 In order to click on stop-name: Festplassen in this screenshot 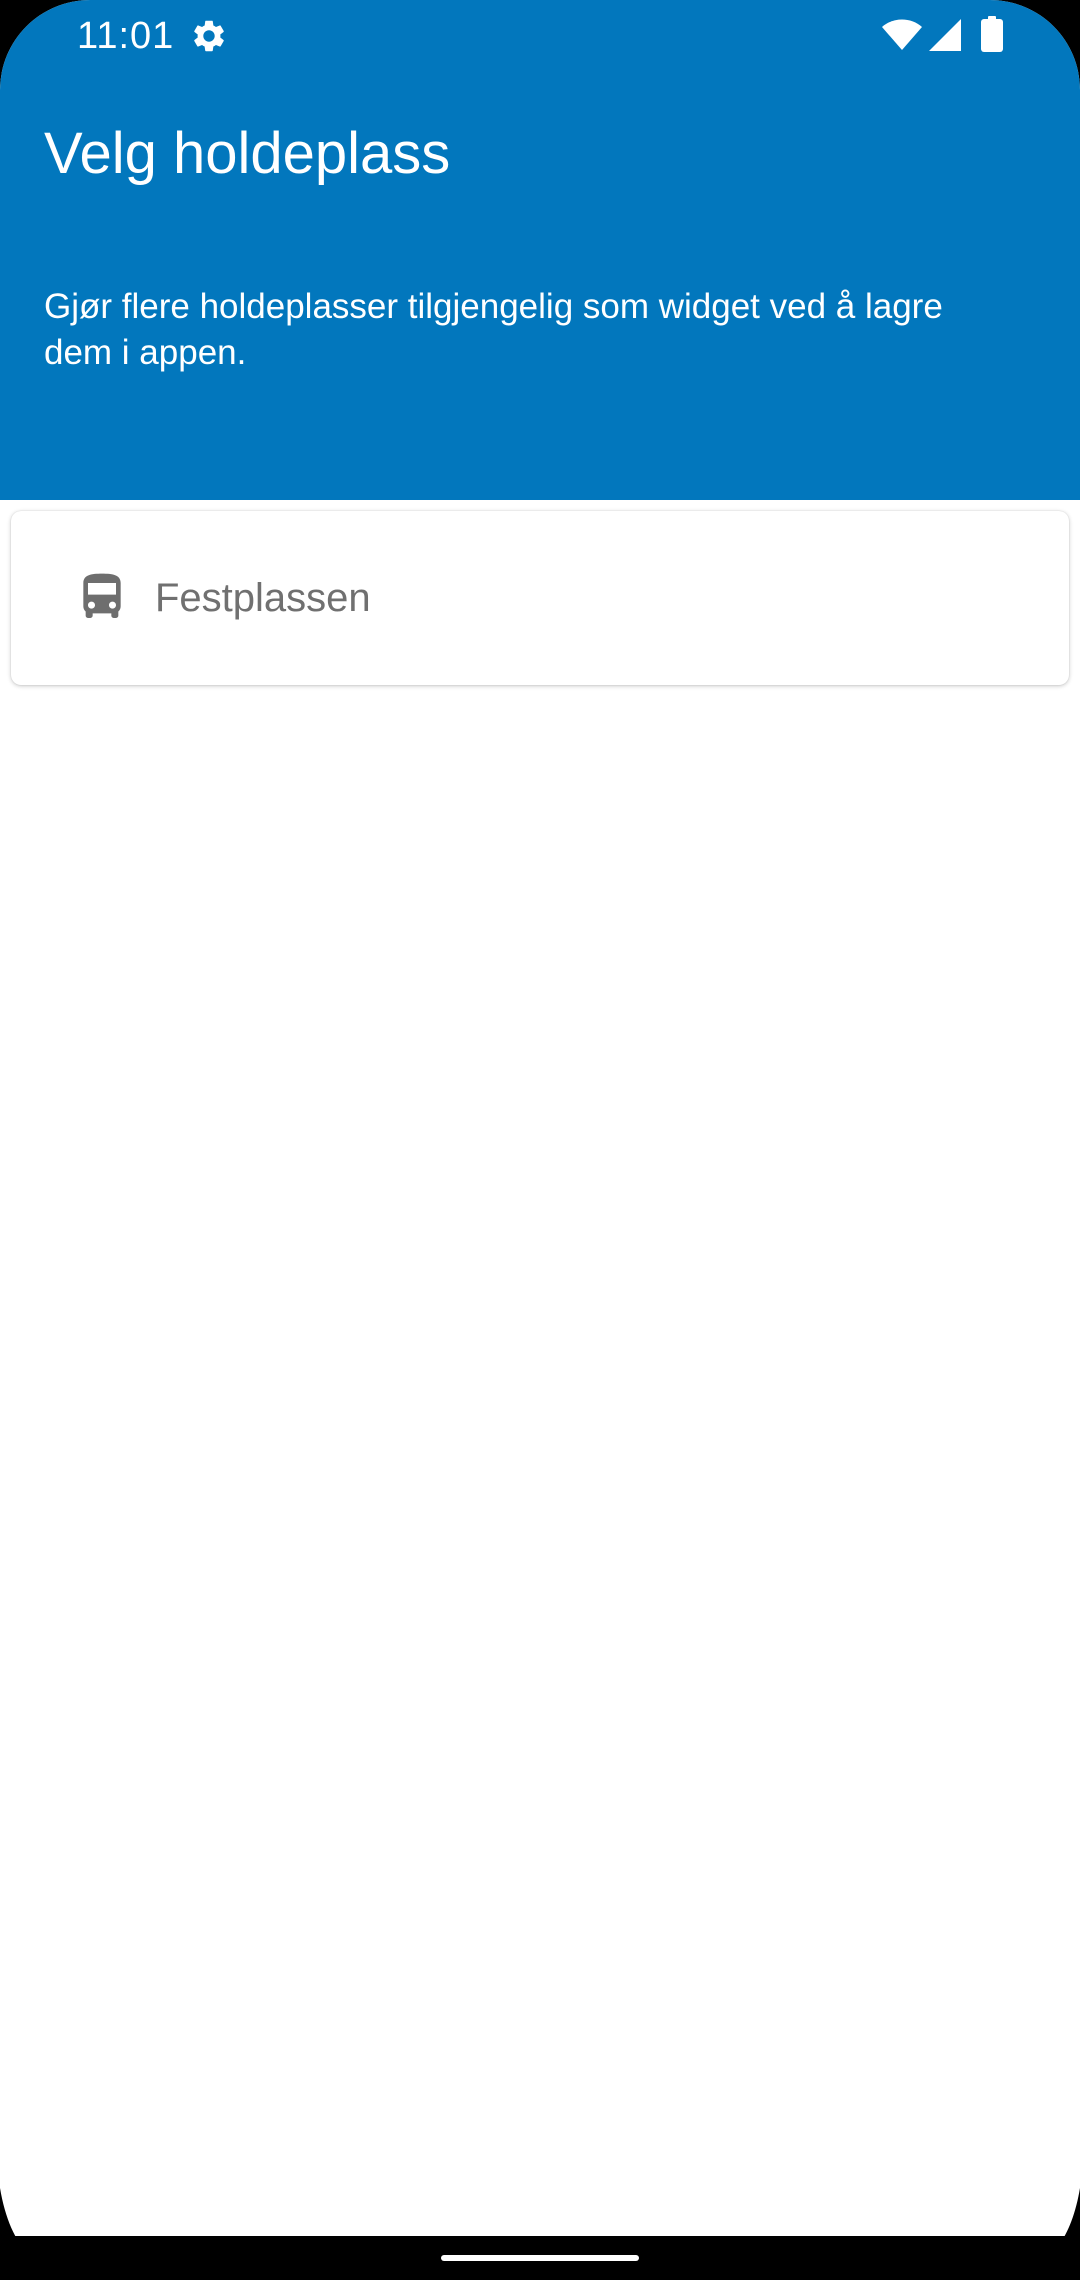, I will do `click(263, 598)`.